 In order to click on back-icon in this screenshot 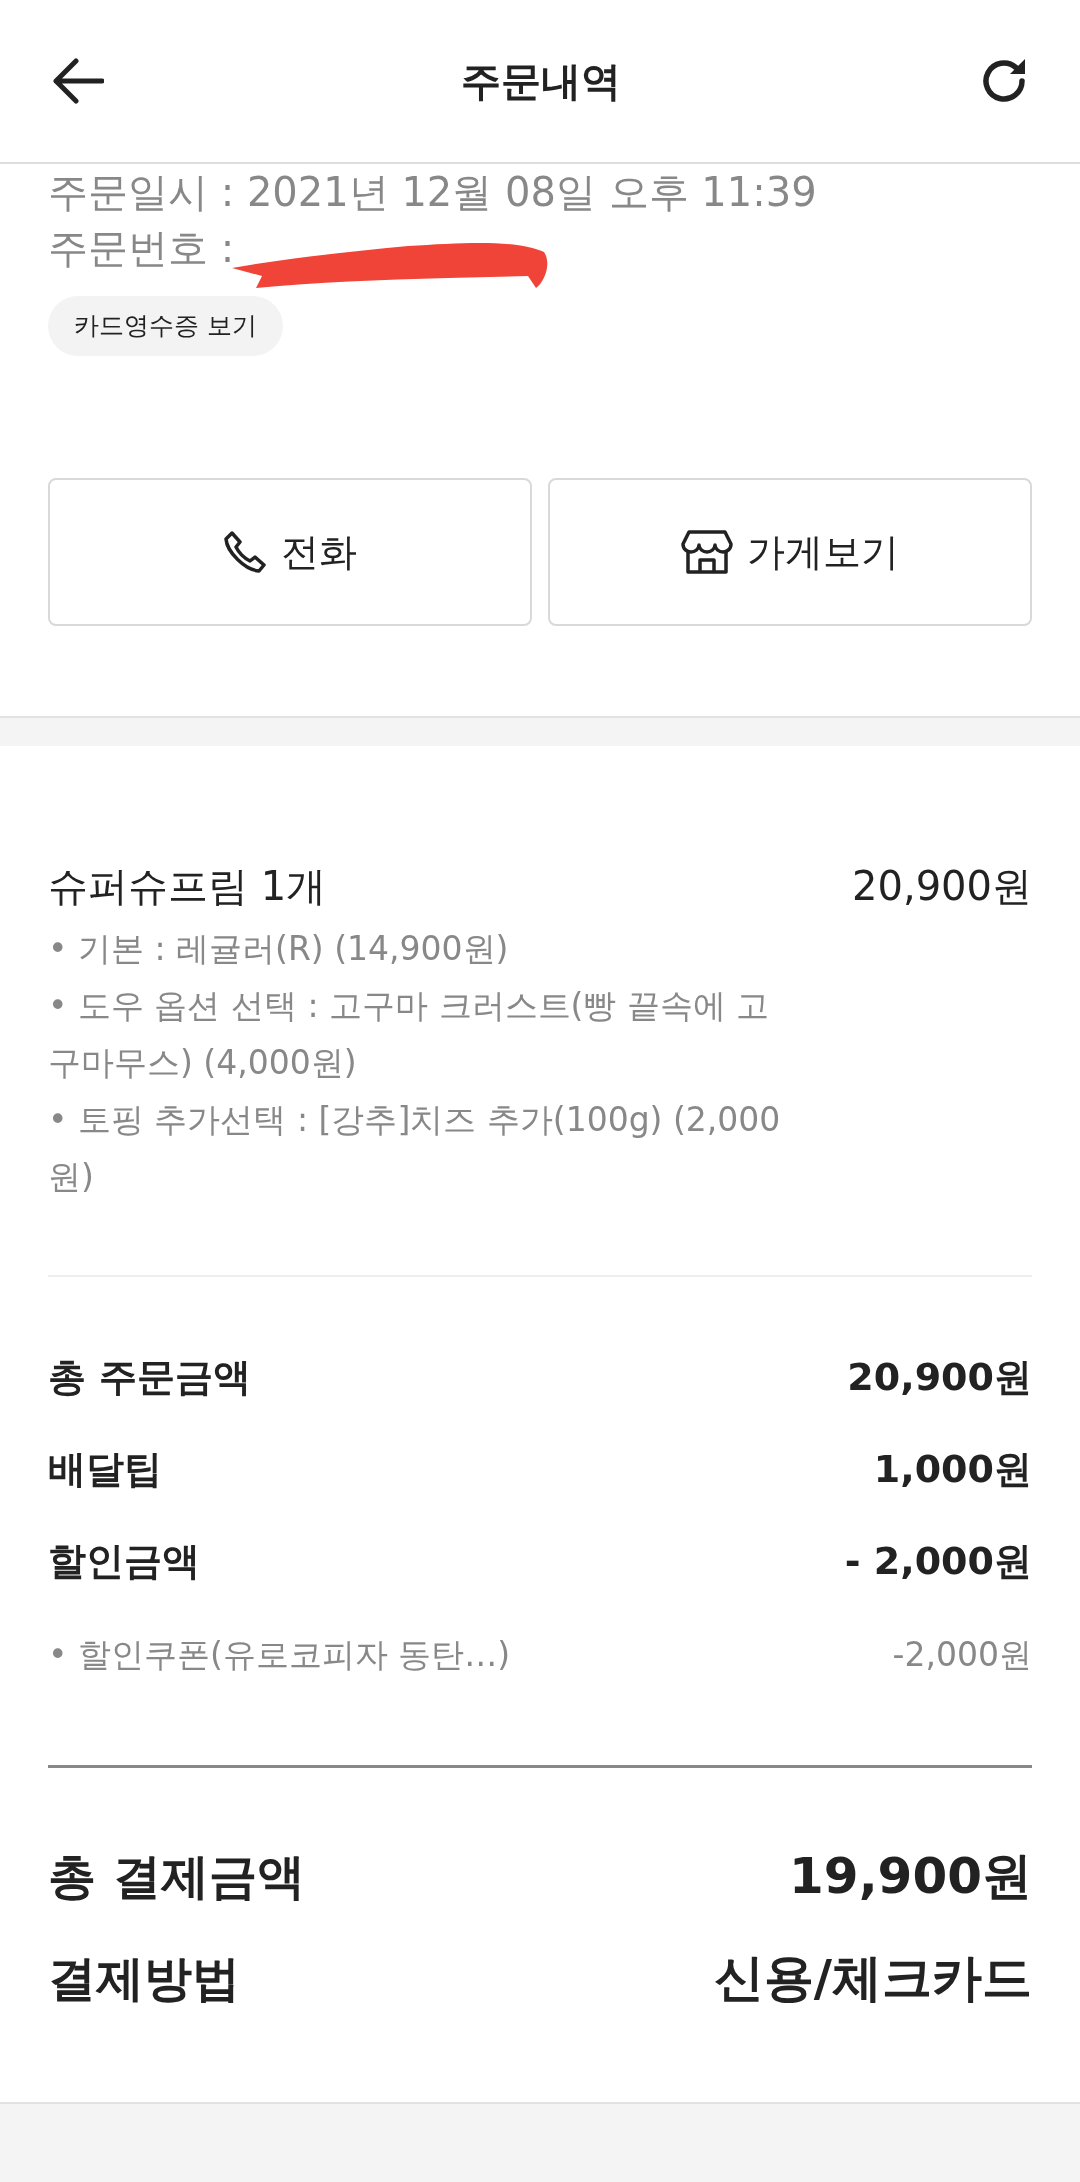, I will do `click(77, 81)`.